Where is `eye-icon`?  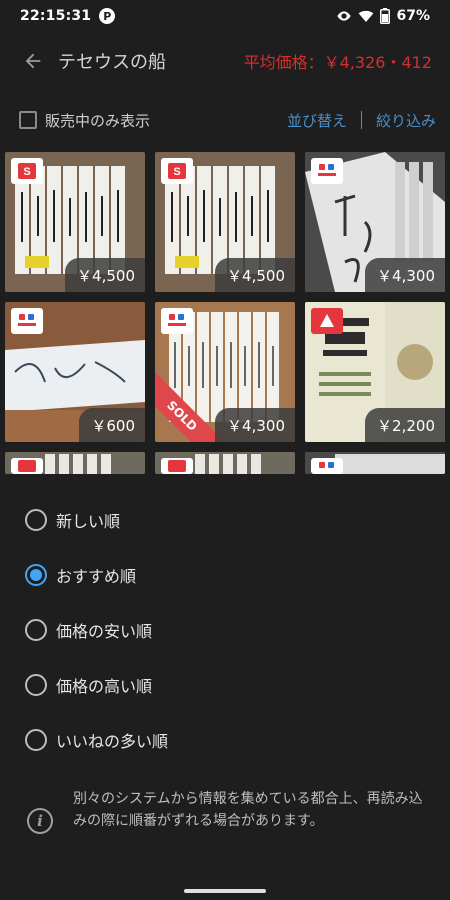
eye-icon is located at coordinates (344, 16).